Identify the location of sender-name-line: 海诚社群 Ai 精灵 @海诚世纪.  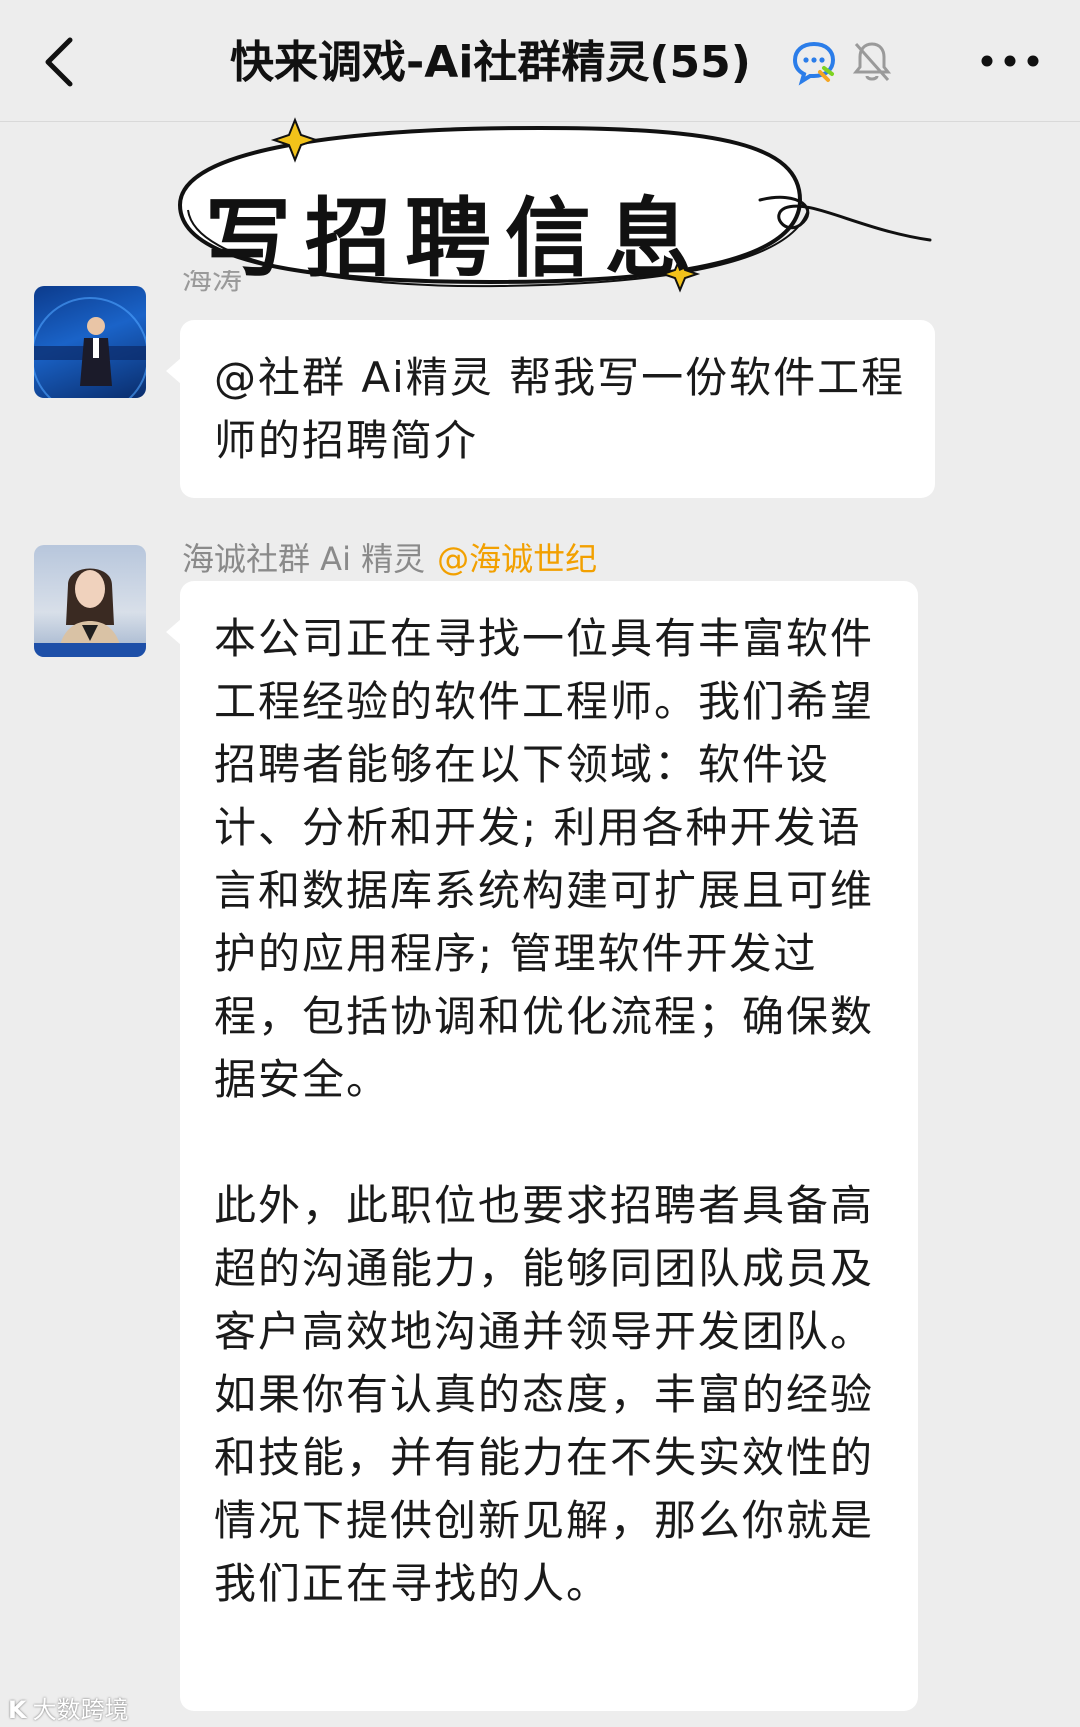
(389, 557).